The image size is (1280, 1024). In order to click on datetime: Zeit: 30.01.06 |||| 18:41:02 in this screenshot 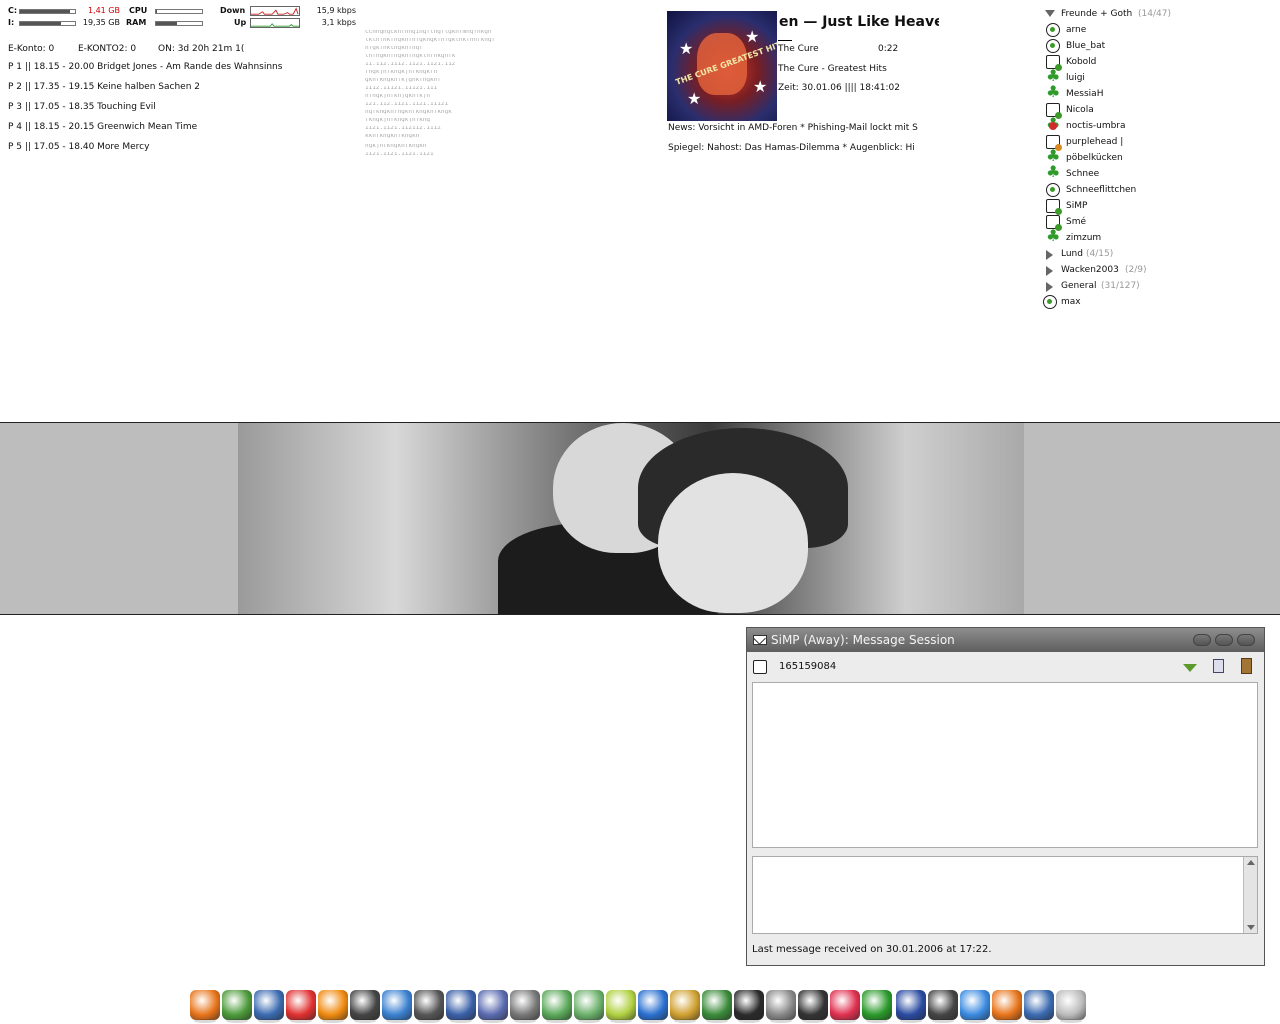, I will do `click(839, 88)`.